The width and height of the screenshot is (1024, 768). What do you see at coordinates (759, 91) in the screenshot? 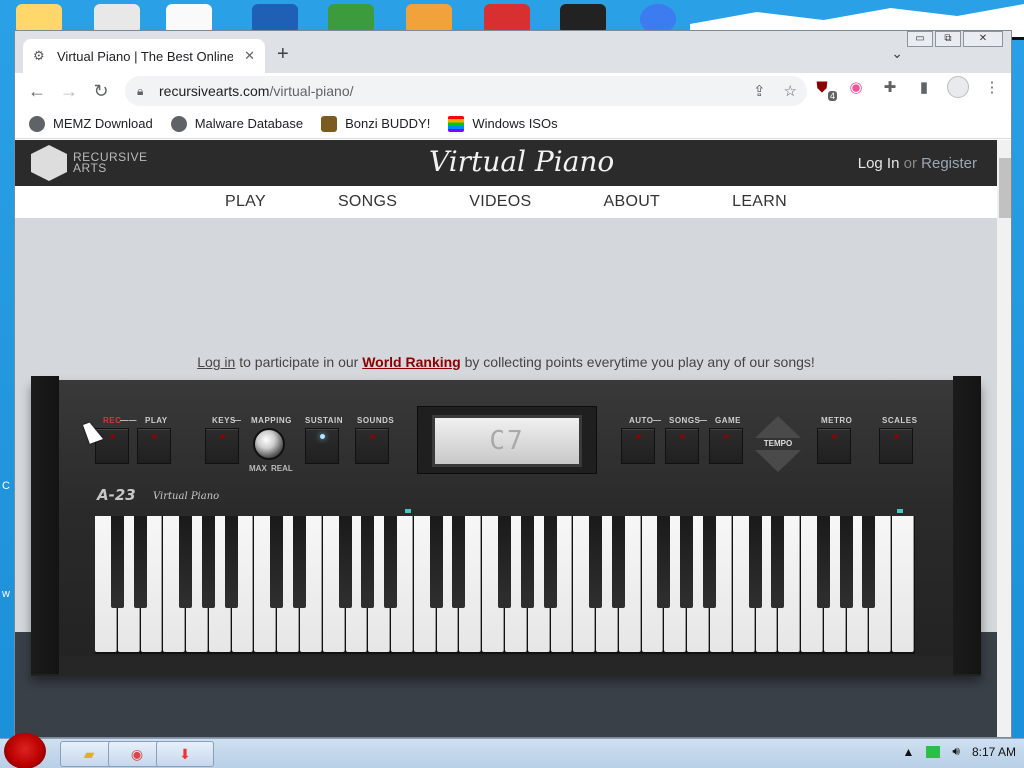
I see `share-icon: ⇪` at bounding box center [759, 91].